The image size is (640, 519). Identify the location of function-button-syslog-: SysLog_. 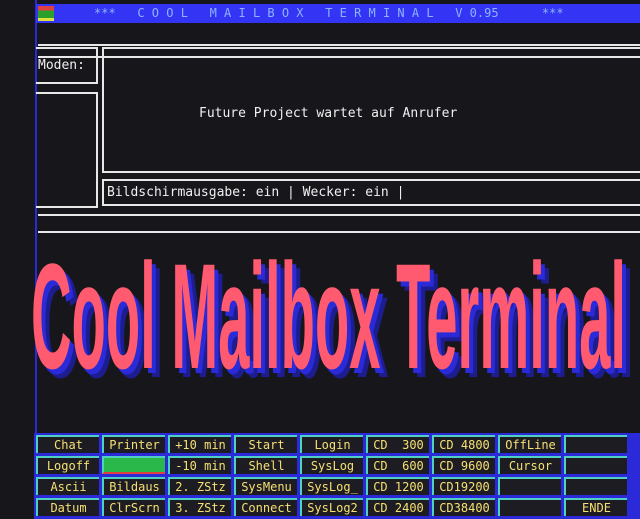
(331, 486).